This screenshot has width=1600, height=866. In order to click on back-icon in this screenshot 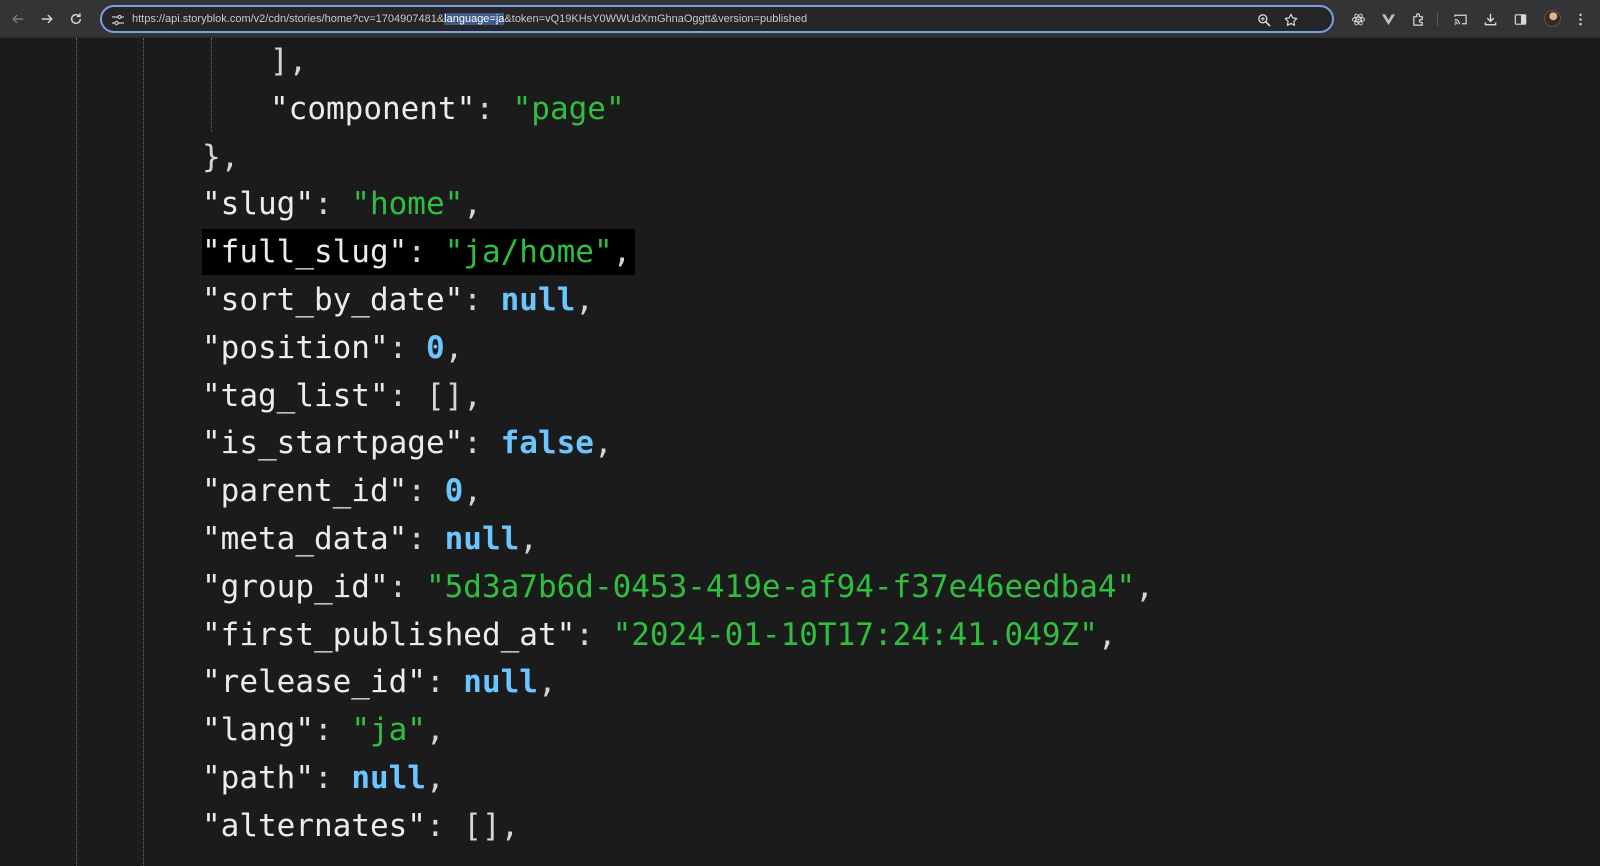, I will do `click(18, 19)`.